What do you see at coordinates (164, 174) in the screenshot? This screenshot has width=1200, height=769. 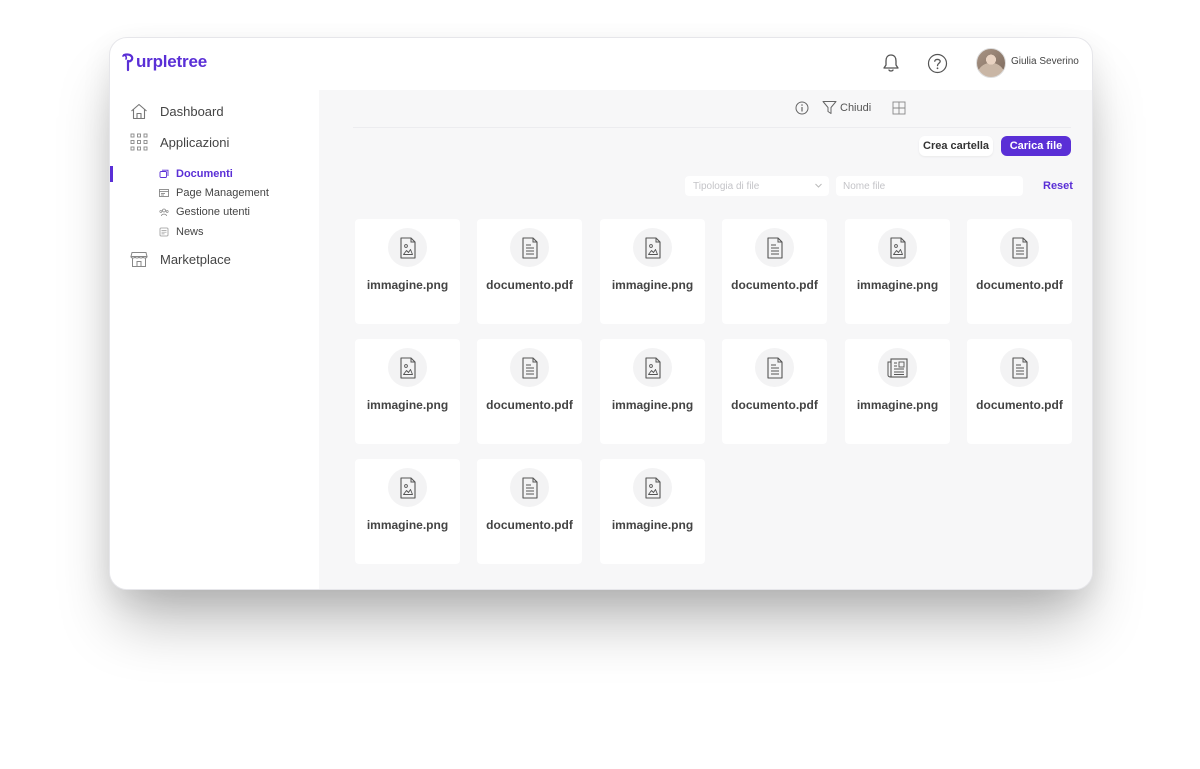 I see `documents-icon` at bounding box center [164, 174].